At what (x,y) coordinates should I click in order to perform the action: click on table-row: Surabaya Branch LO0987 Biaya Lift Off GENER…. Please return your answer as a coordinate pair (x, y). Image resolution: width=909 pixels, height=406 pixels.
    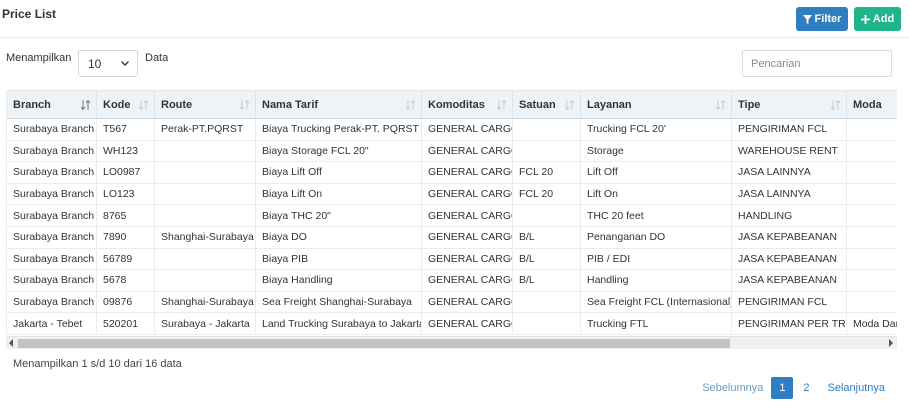
    Looking at the image, I should click on (451, 172).